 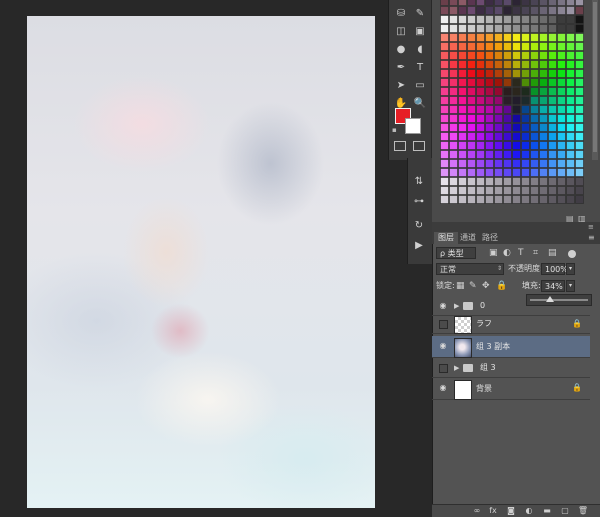 I want to click on background-color-swatch, so click(x=413, y=126).